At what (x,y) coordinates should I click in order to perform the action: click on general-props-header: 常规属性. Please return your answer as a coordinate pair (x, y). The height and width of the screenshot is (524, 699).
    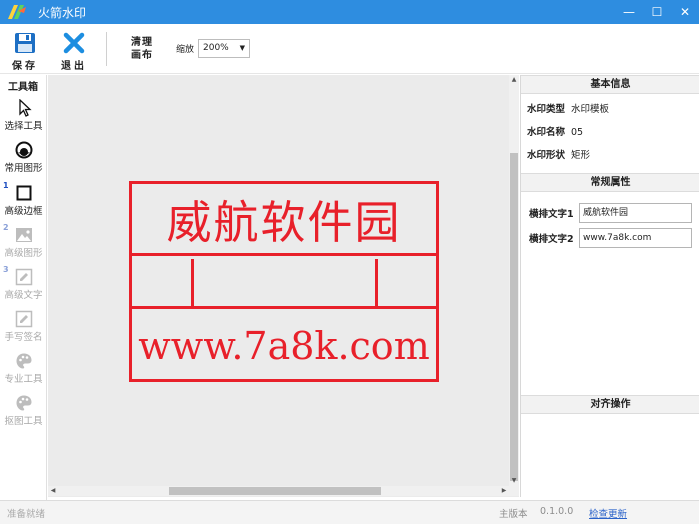
    Looking at the image, I should click on (610, 182).